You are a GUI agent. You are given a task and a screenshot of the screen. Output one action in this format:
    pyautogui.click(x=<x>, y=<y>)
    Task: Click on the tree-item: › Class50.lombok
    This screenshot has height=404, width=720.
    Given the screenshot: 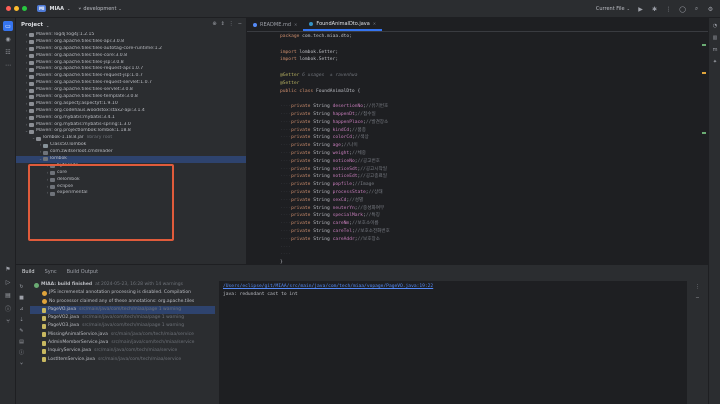 What is the action you would take?
    pyautogui.click(x=131, y=145)
    